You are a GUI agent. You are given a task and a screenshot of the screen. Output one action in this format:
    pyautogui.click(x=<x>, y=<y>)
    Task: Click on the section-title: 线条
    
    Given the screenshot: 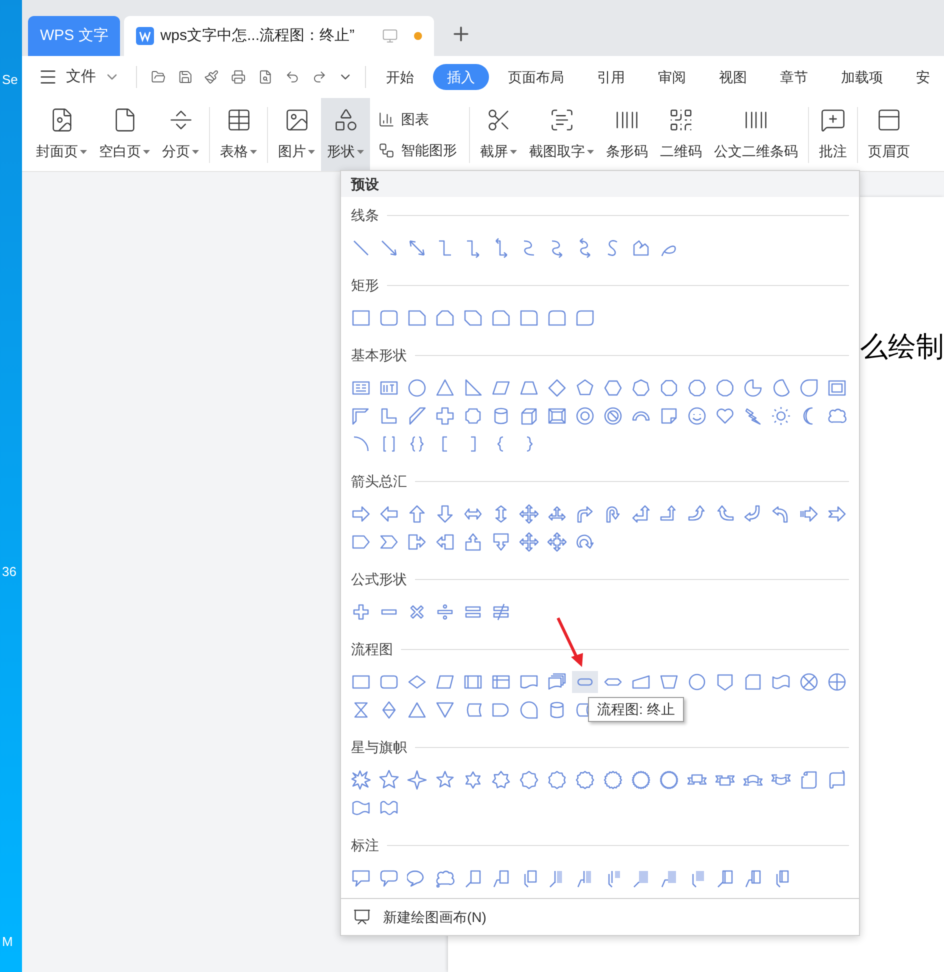 What is the action you would take?
    pyautogui.click(x=365, y=215)
    